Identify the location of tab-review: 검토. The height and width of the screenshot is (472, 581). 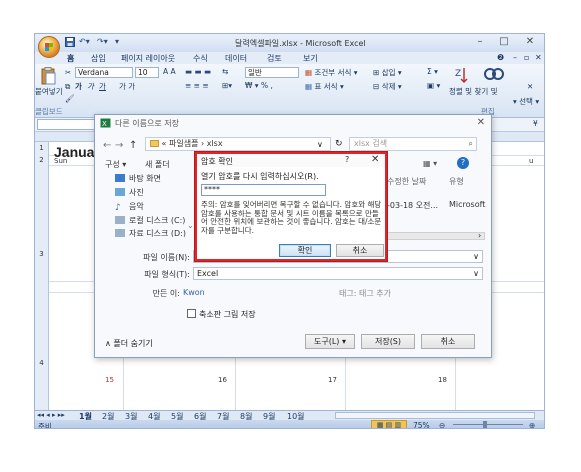
(274, 58).